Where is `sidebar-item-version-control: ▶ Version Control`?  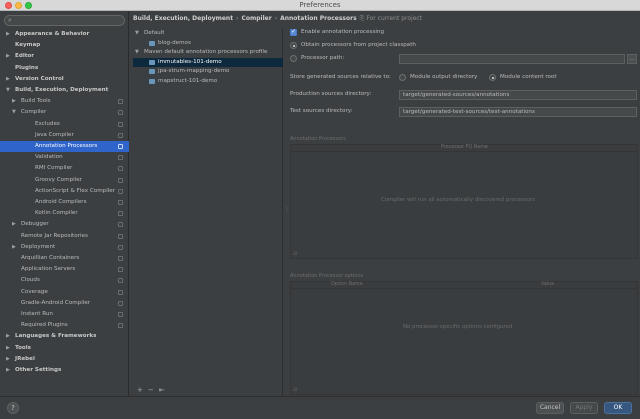 sidebar-item-version-control: ▶ Version Control is located at coordinates (64, 79).